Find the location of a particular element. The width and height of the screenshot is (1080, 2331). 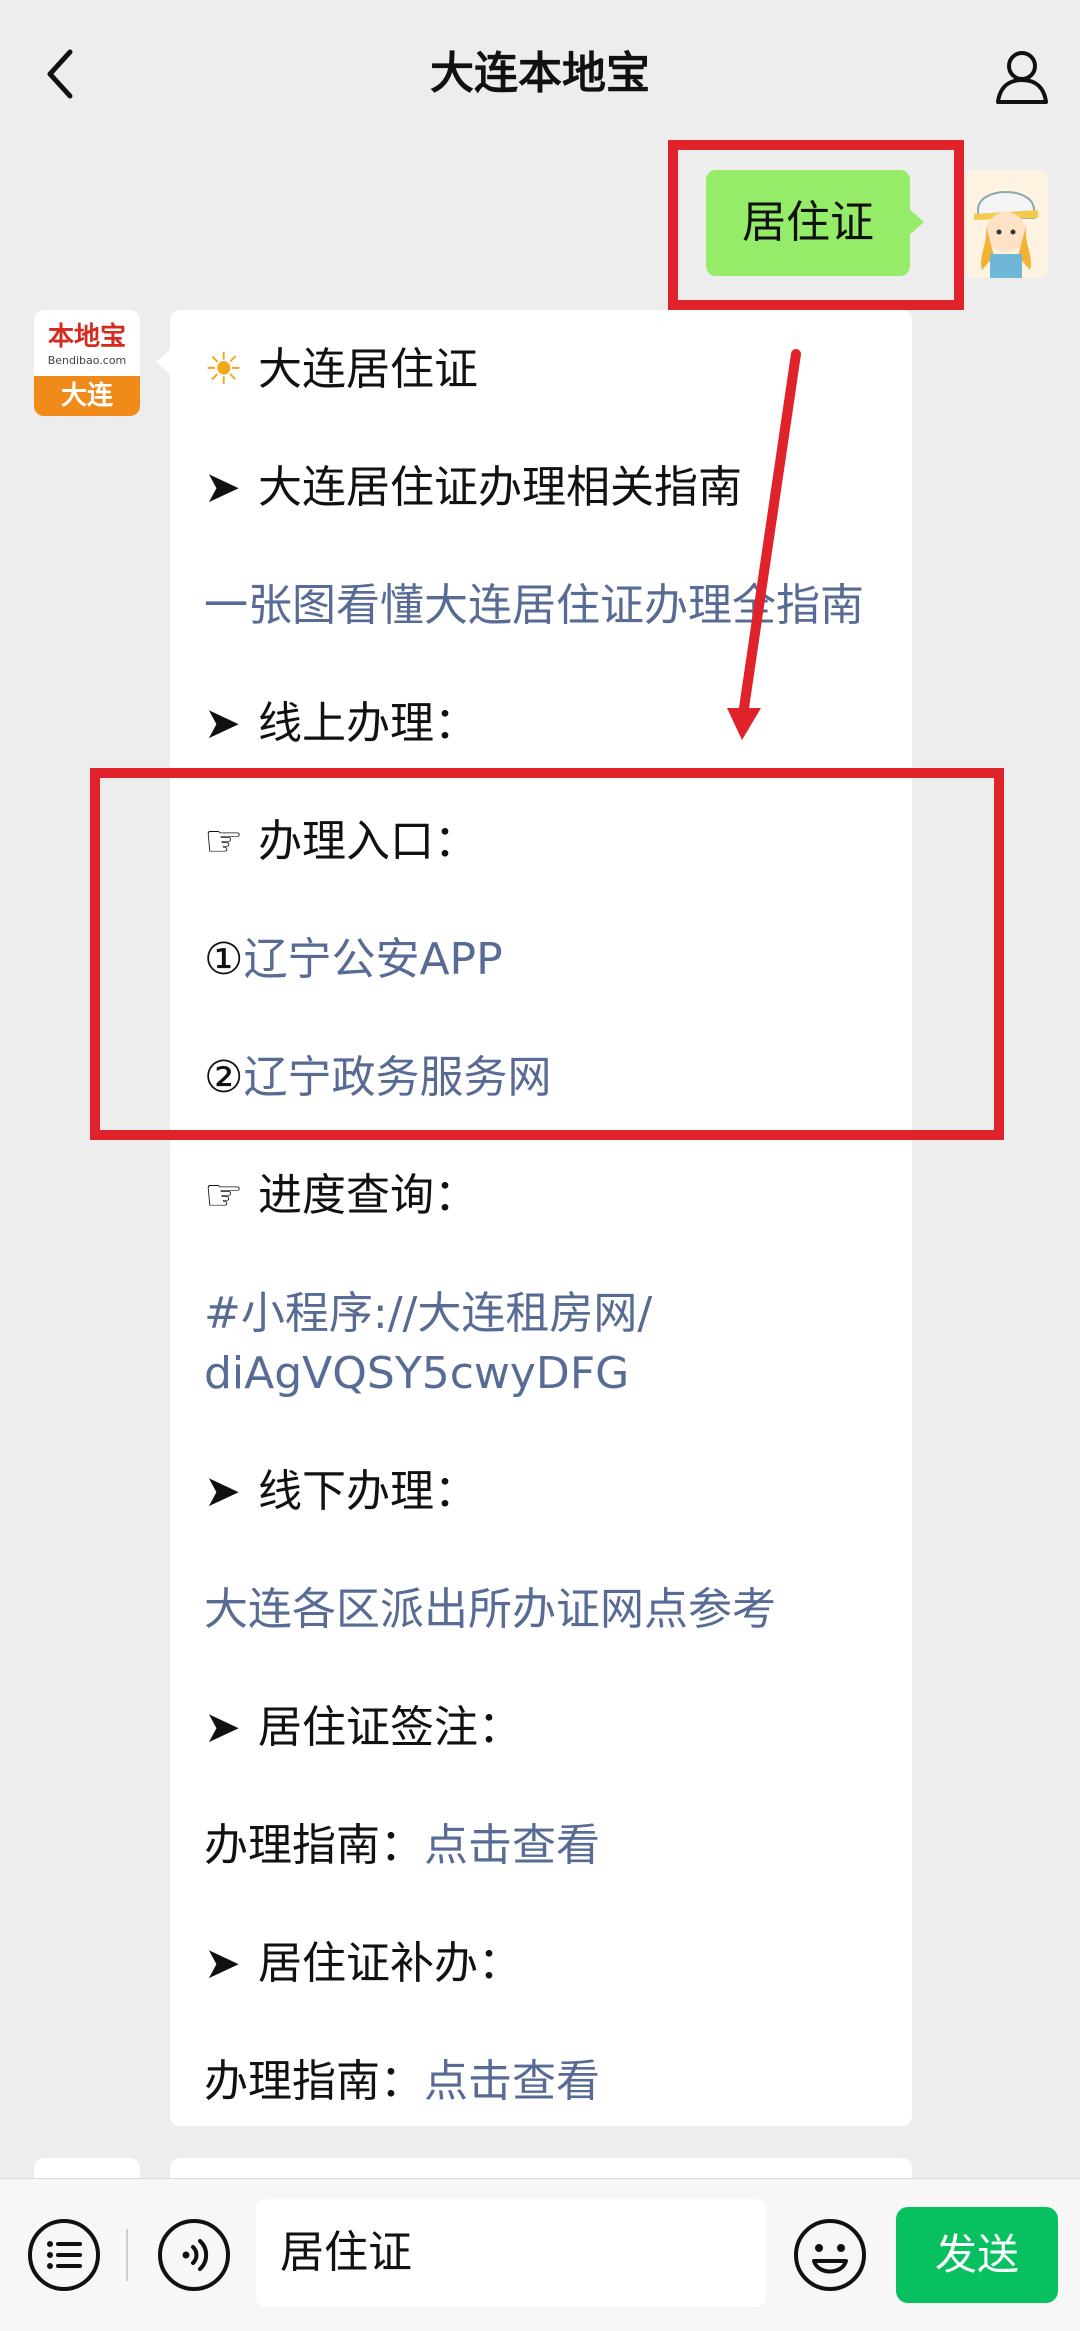

mini-program-link-line-1: #小程序://大连租房网/ is located at coordinates (428, 1314).